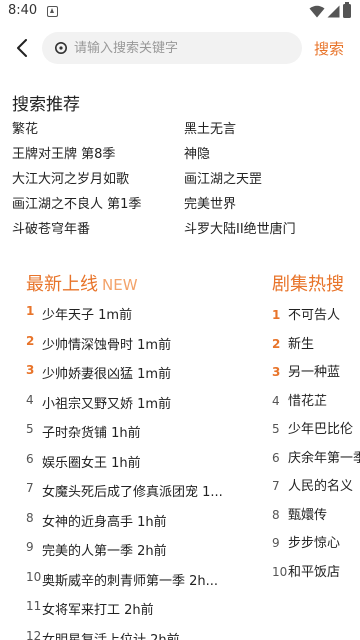 This screenshot has width=360, height=640. I want to click on hot-row: 7 人民的名义, so click(312, 485).